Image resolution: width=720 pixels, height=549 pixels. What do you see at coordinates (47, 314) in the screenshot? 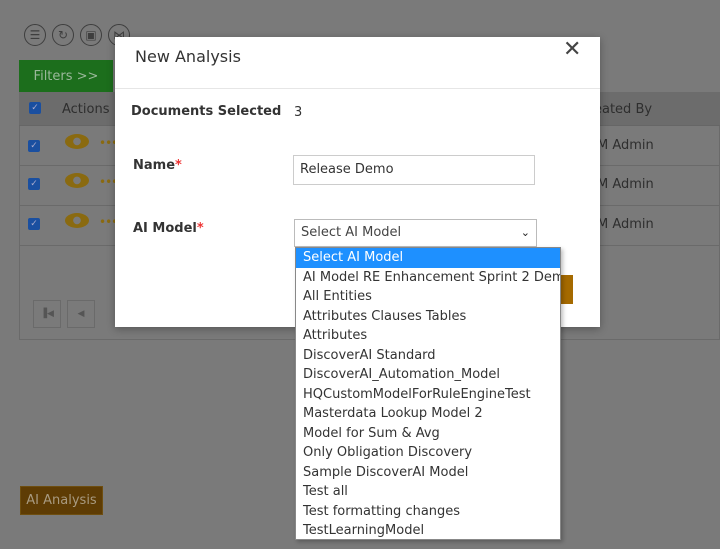
I see `first-page-button: ▐◀` at bounding box center [47, 314].